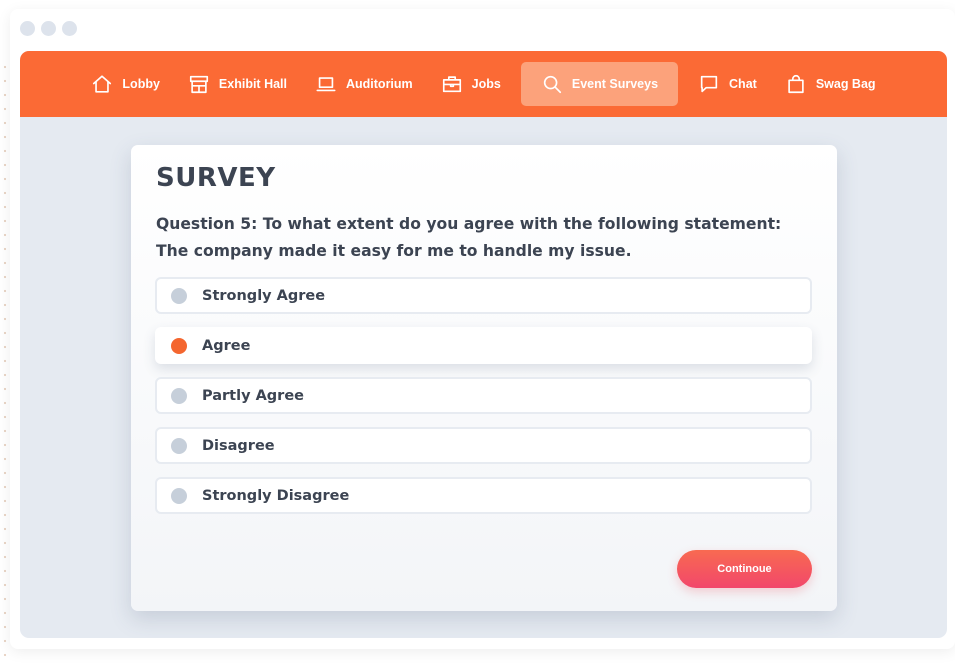 This screenshot has height=664, width=955. I want to click on nav-item-label: Event Surveys, so click(615, 84).